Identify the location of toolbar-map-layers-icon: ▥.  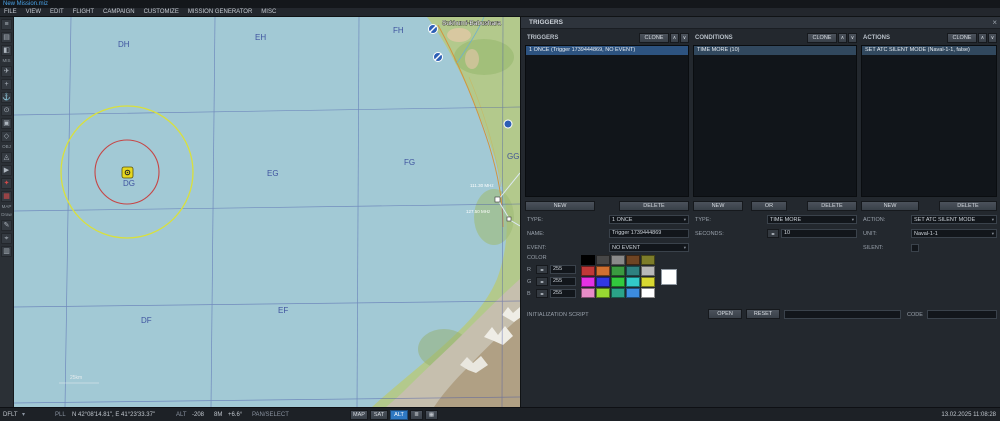
(6, 251).